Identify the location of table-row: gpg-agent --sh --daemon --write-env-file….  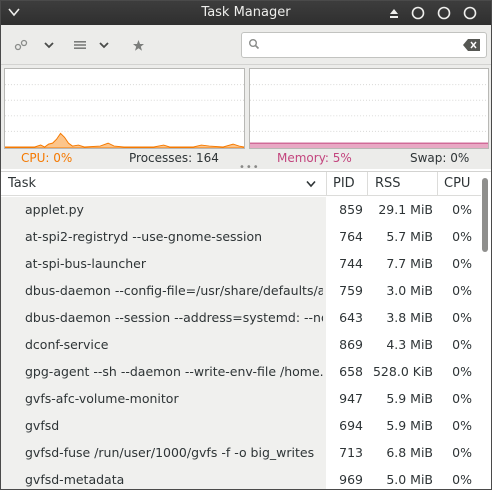
(241, 372).